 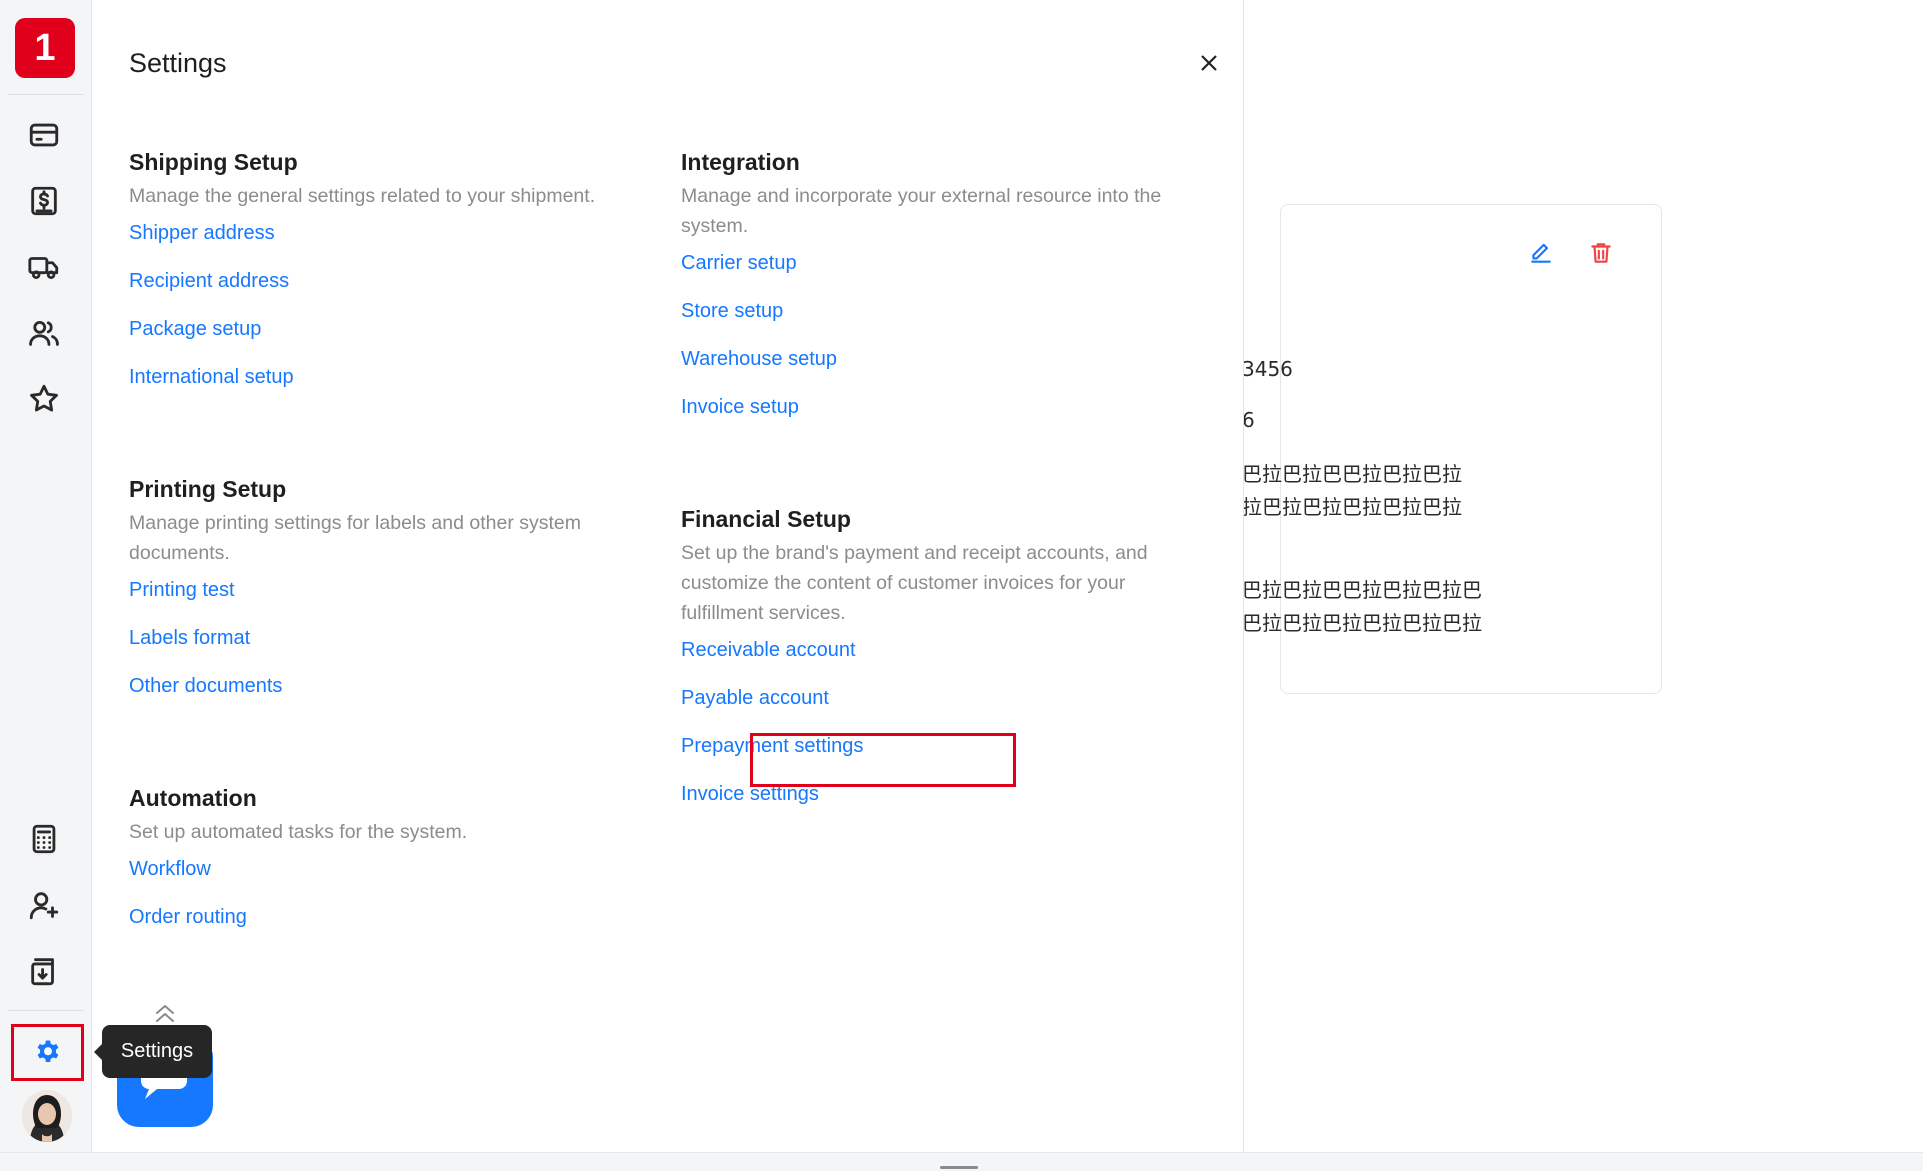 I want to click on left-nav-rail: 1, so click(x=46, y=576).